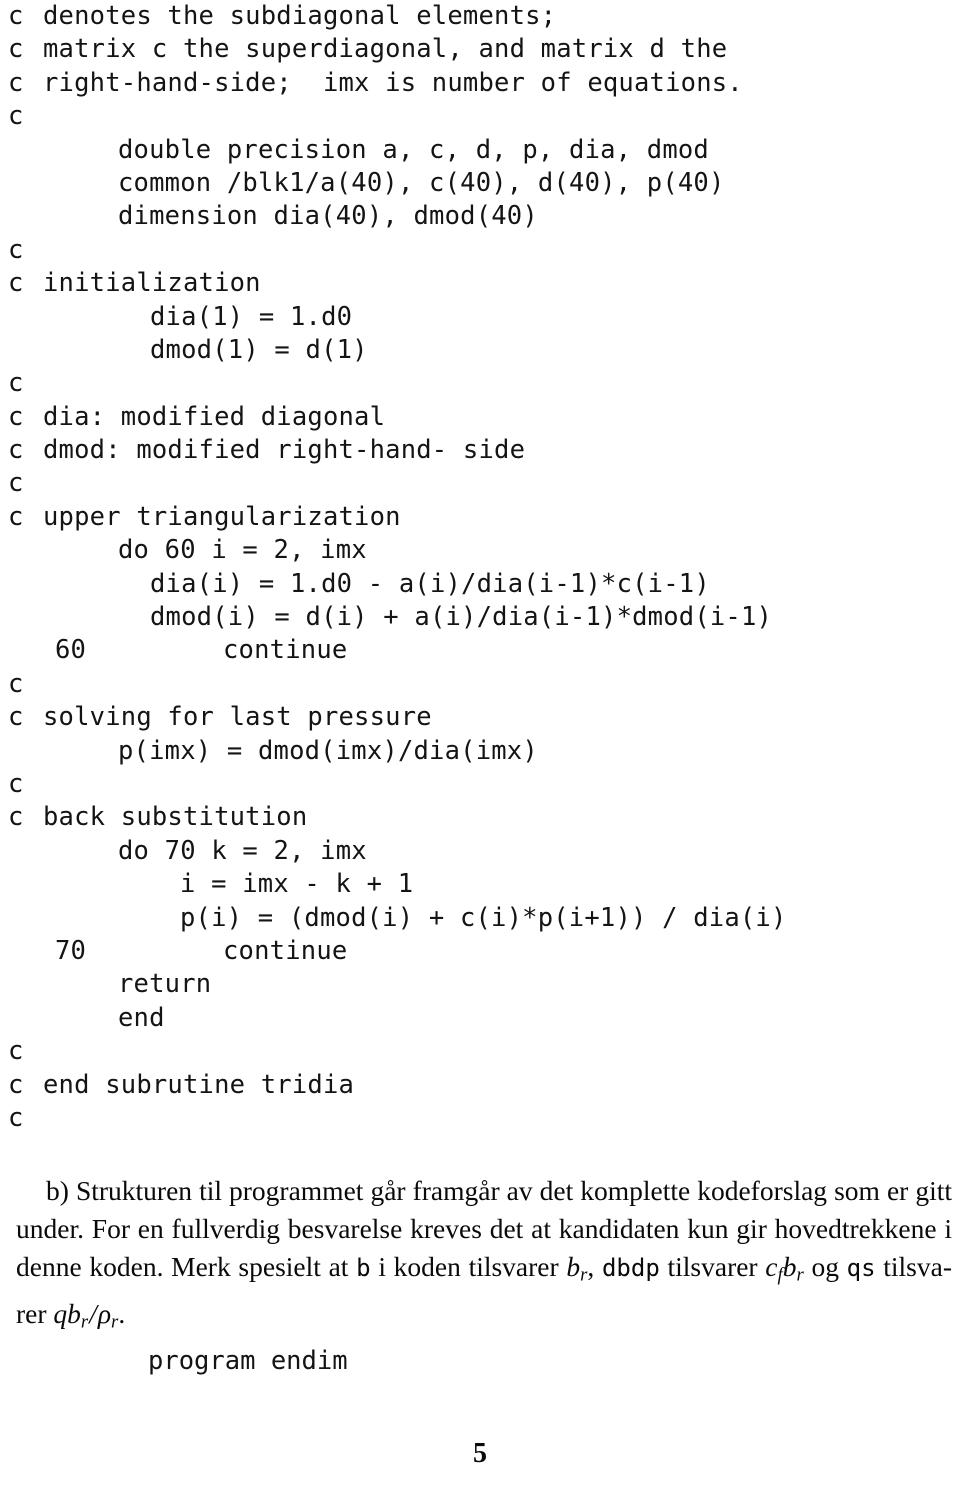  Describe the element at coordinates (480, 350) in the screenshot. I see `code-line: dmod(1) = d(1)` at that location.